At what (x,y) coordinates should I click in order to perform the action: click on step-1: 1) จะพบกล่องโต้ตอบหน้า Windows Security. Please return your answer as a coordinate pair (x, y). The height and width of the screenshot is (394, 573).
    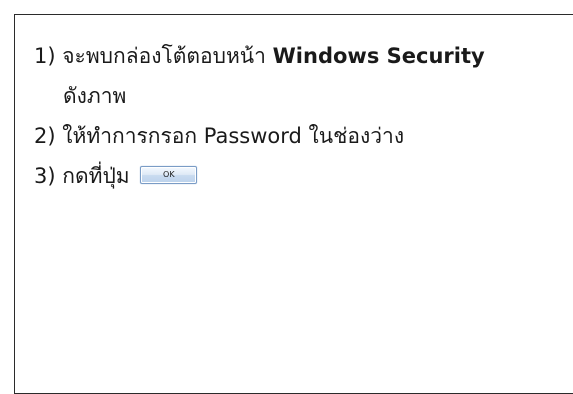
    Looking at the image, I should click on (259, 56).